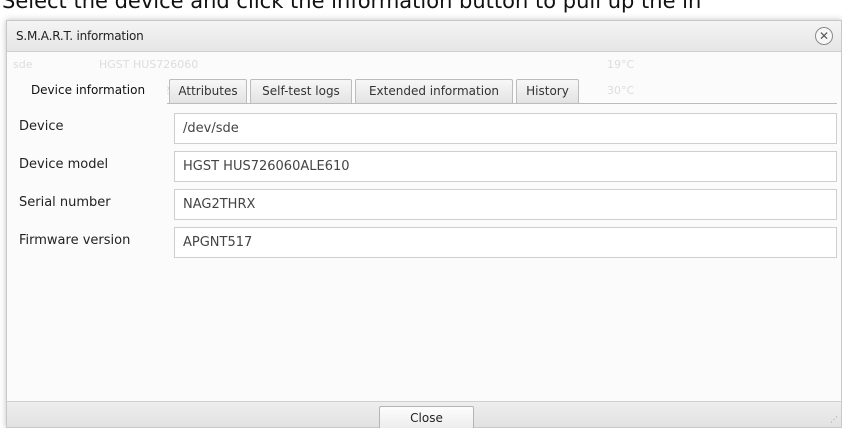  What do you see at coordinates (208, 91) in the screenshot?
I see `tab-attributes: Attributes` at bounding box center [208, 91].